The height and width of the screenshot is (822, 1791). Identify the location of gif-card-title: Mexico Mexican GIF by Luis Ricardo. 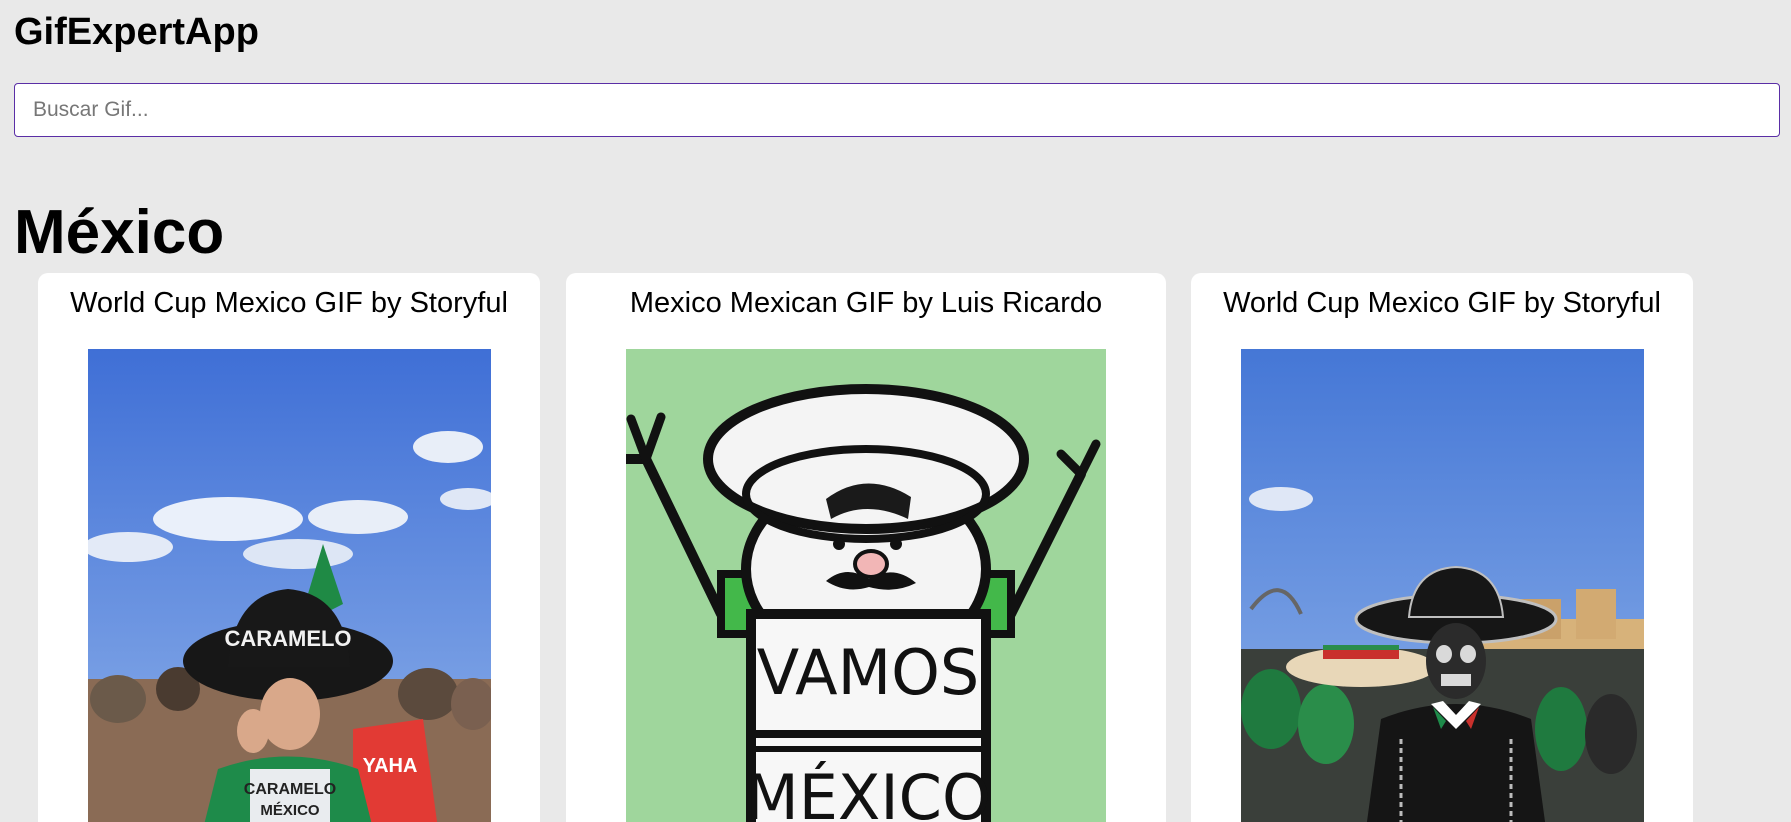
(866, 303).